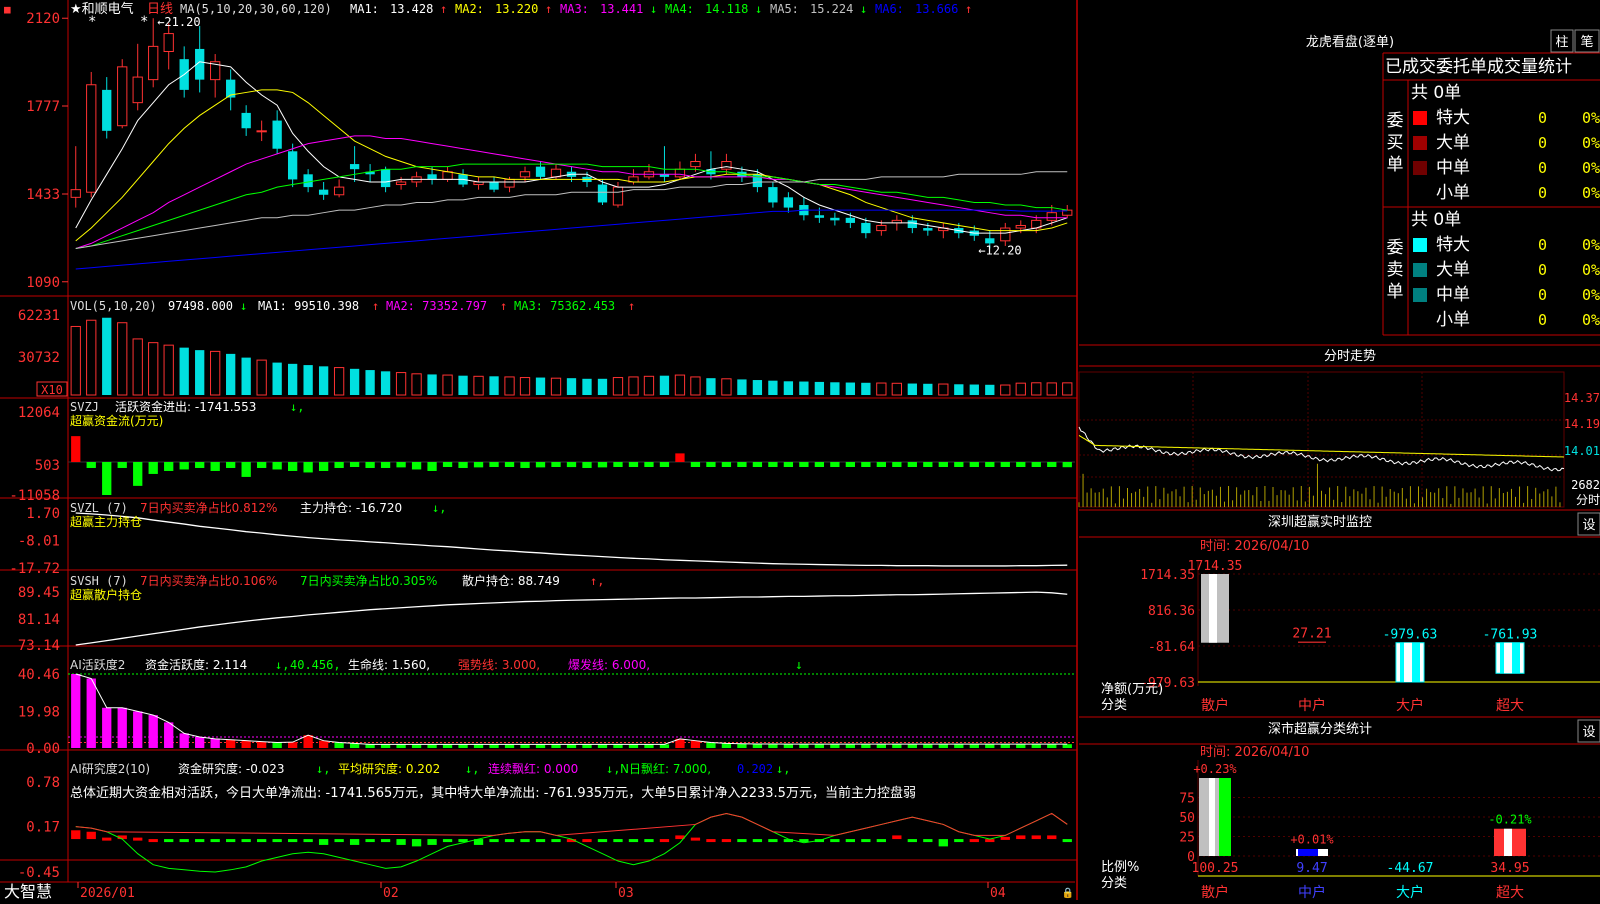 This screenshot has width=1600, height=904. I want to click on indicator-ratio: 7日内买卖净占比0.106%, so click(208, 580).